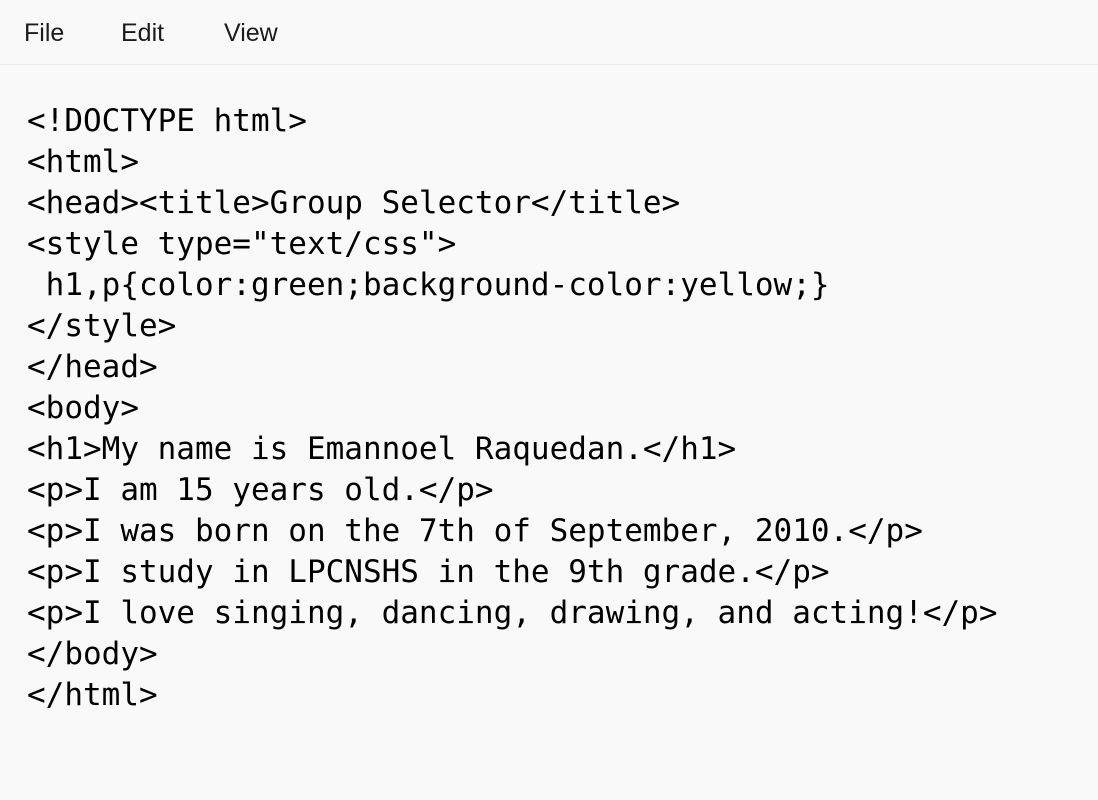 This screenshot has width=1098, height=800. What do you see at coordinates (242, 244) in the screenshot?
I see `editor-line: <style type="text/css">` at bounding box center [242, 244].